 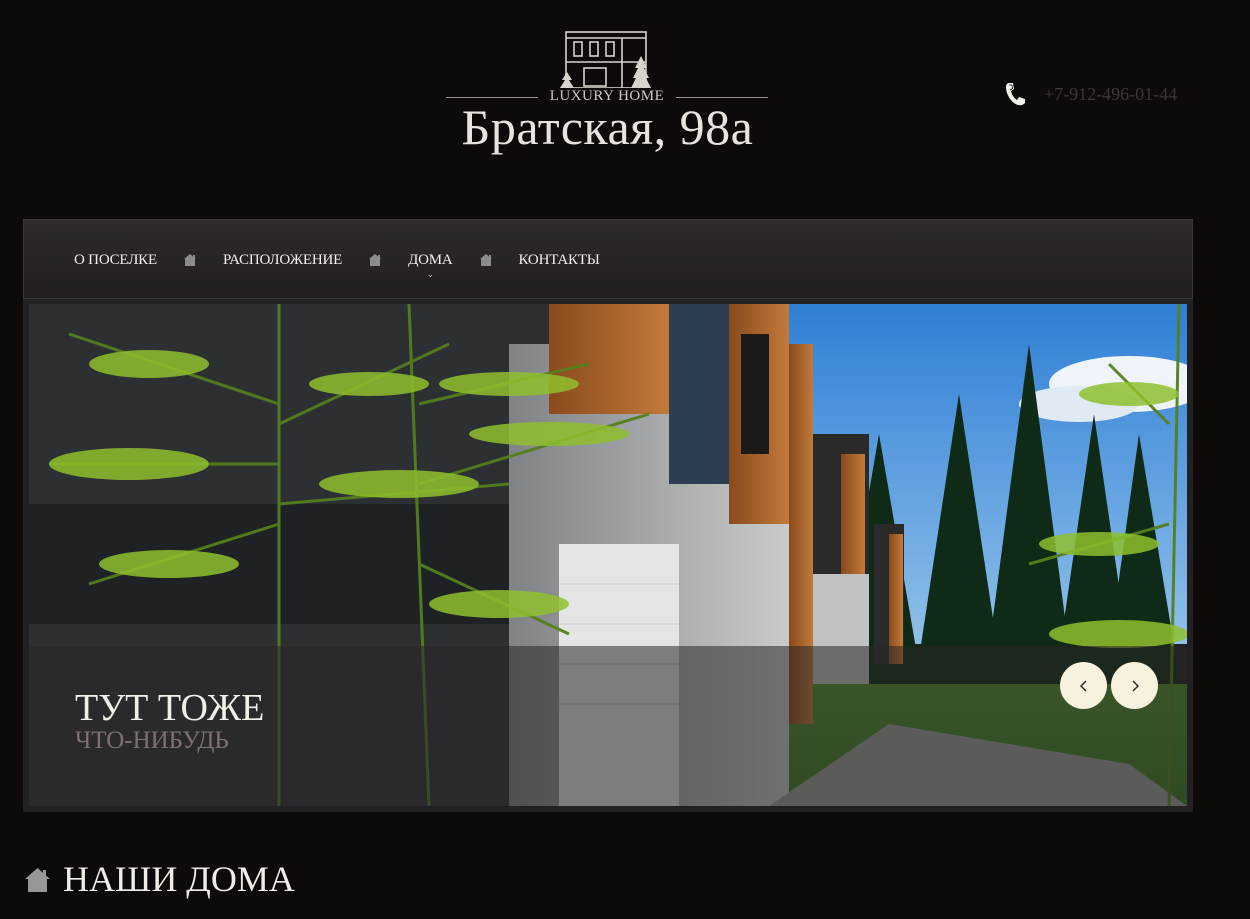 I want to click on slider-next-button, so click(x=1134, y=685).